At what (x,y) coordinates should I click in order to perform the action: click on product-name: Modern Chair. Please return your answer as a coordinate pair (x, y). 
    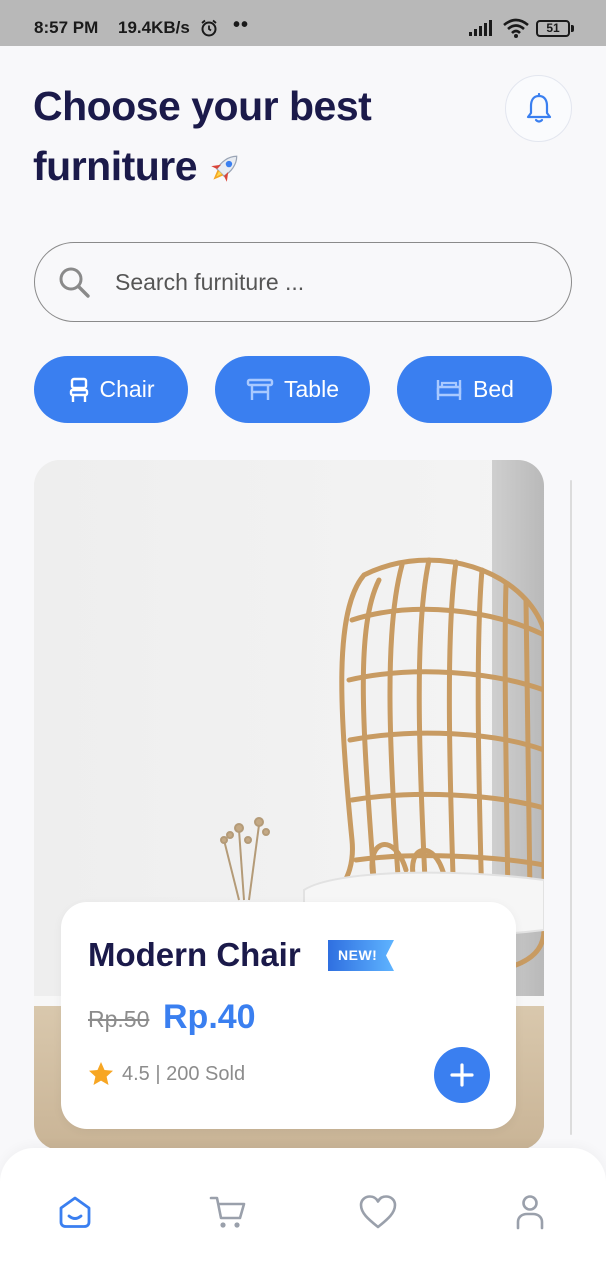
    Looking at the image, I should click on (194, 954).